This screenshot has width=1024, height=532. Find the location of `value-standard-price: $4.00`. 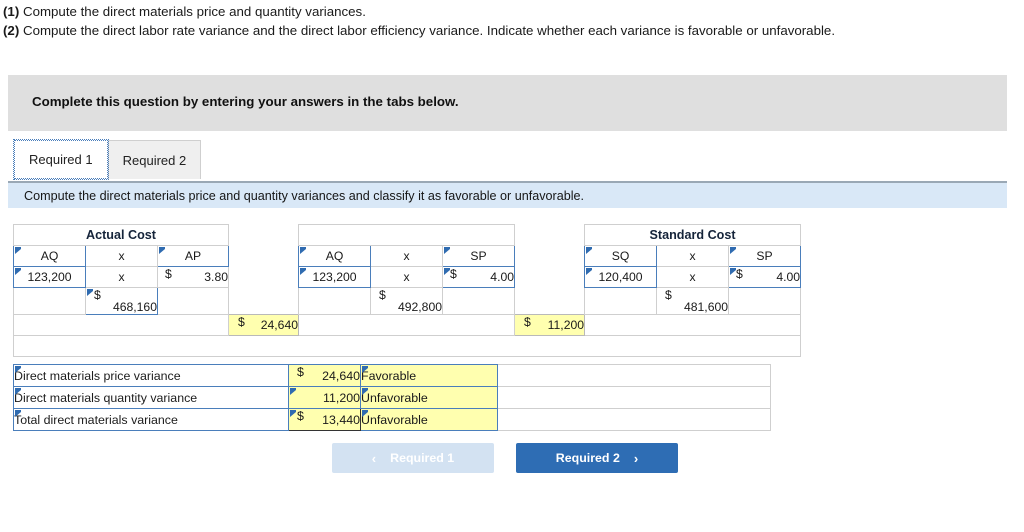

value-standard-price: $4.00 is located at coordinates (765, 277).